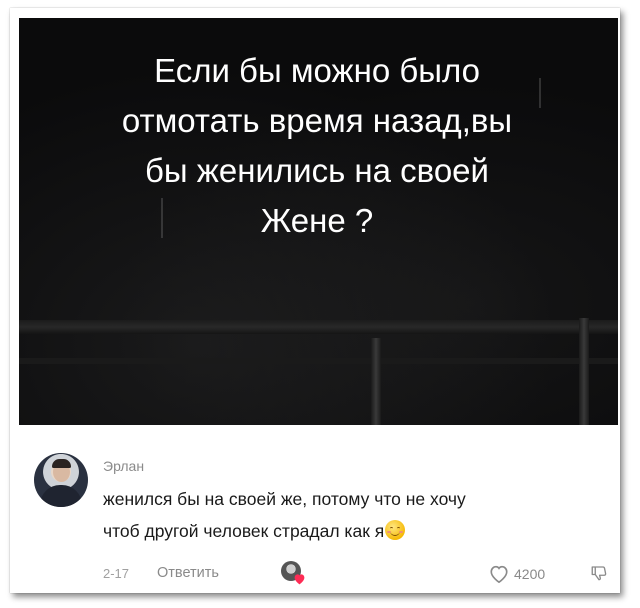 Image resolution: width=640 pixels, height=608 pixels. Describe the element at coordinates (356, 574) in the screenshot. I see `comment-meta-row: 2-17 Ответить 4200` at that location.